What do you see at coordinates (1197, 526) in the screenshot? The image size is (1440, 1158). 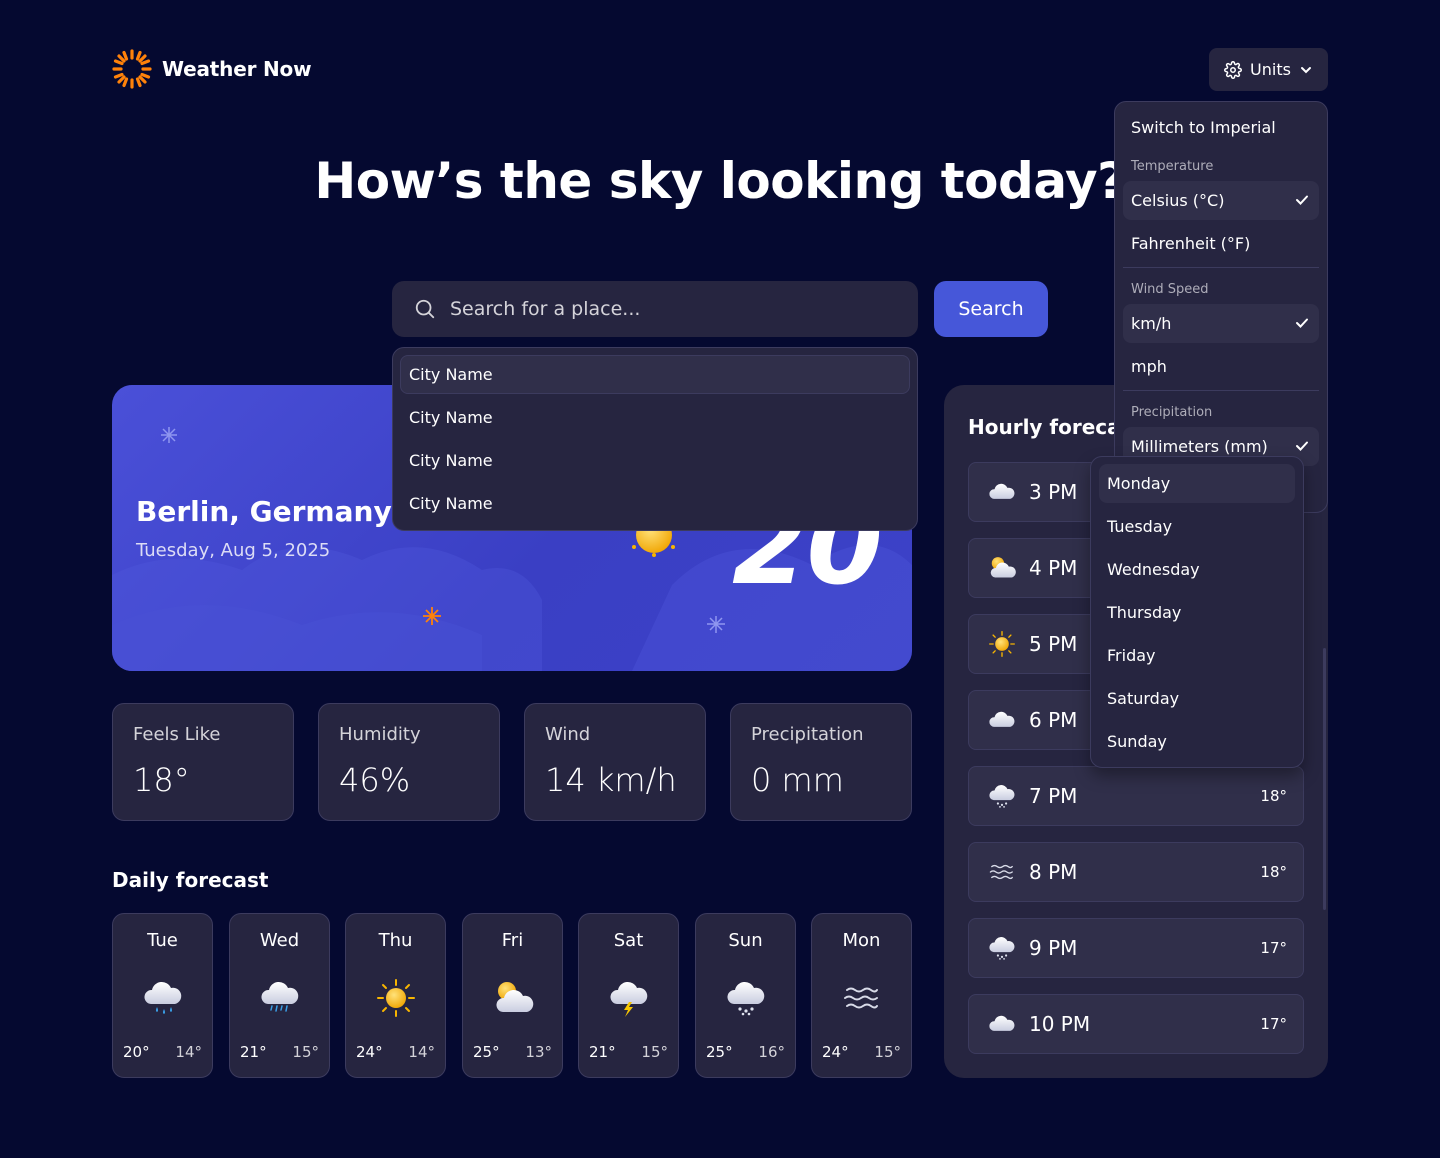 I see `day-option-tuesday: Tuesday` at bounding box center [1197, 526].